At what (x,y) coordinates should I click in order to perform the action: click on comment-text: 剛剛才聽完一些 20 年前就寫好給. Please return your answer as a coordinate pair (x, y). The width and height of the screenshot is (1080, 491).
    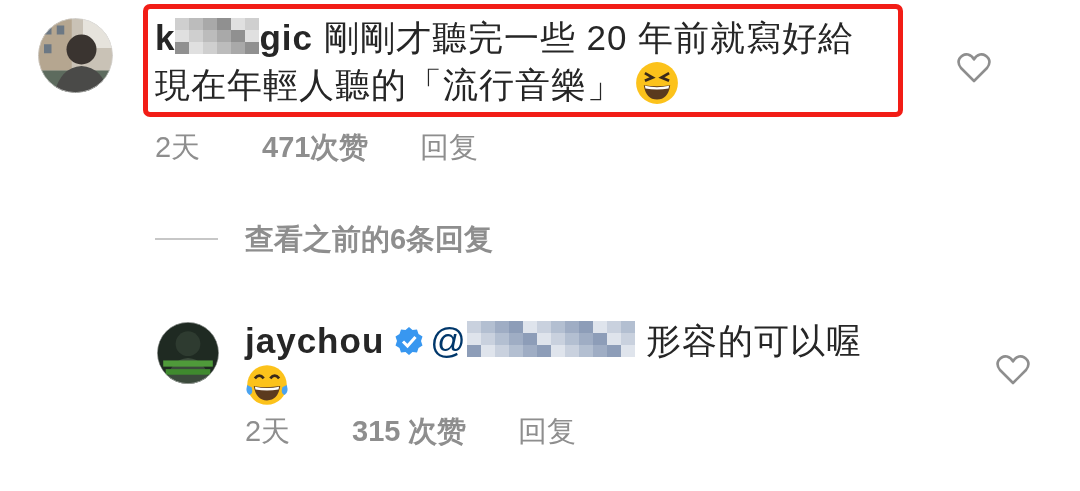
    Looking at the image, I should click on (589, 37).